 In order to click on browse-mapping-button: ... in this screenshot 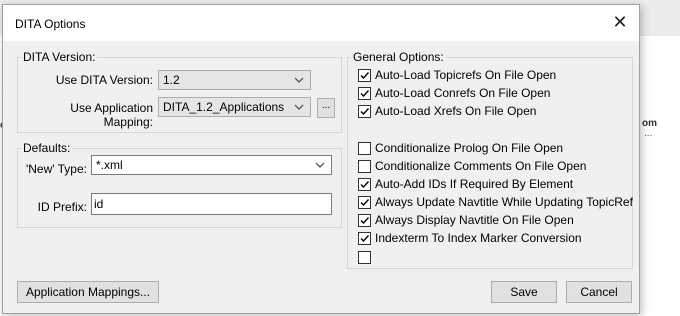, I will do `click(326, 108)`.